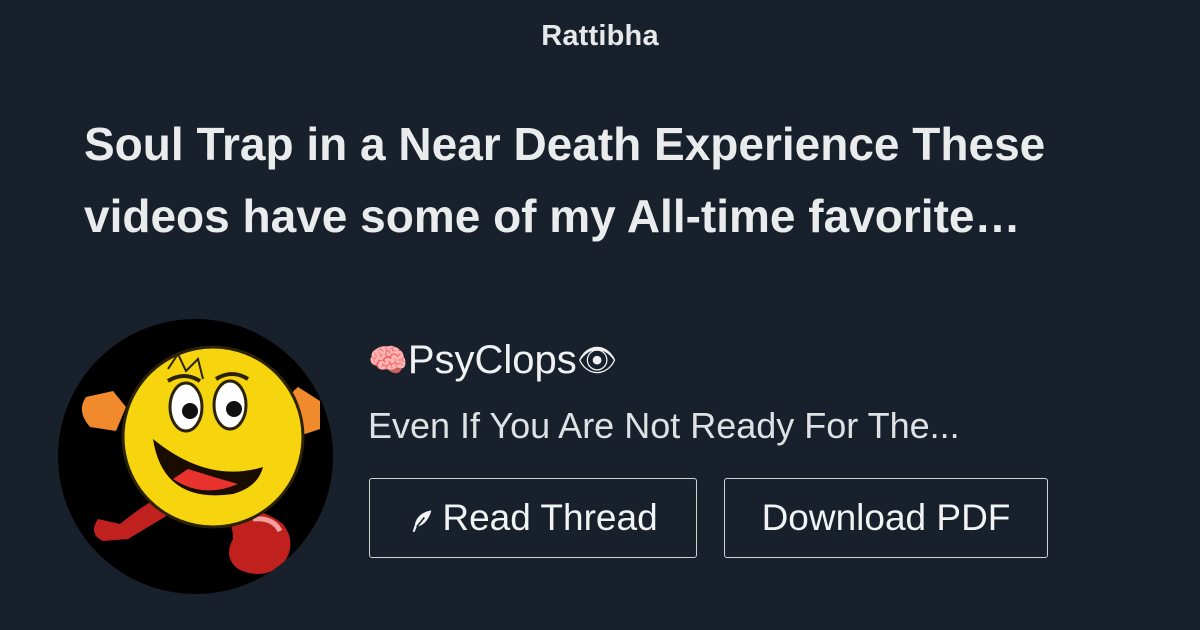 This screenshot has width=1200, height=630. I want to click on read-thread-label: Read Thread, so click(550, 517).